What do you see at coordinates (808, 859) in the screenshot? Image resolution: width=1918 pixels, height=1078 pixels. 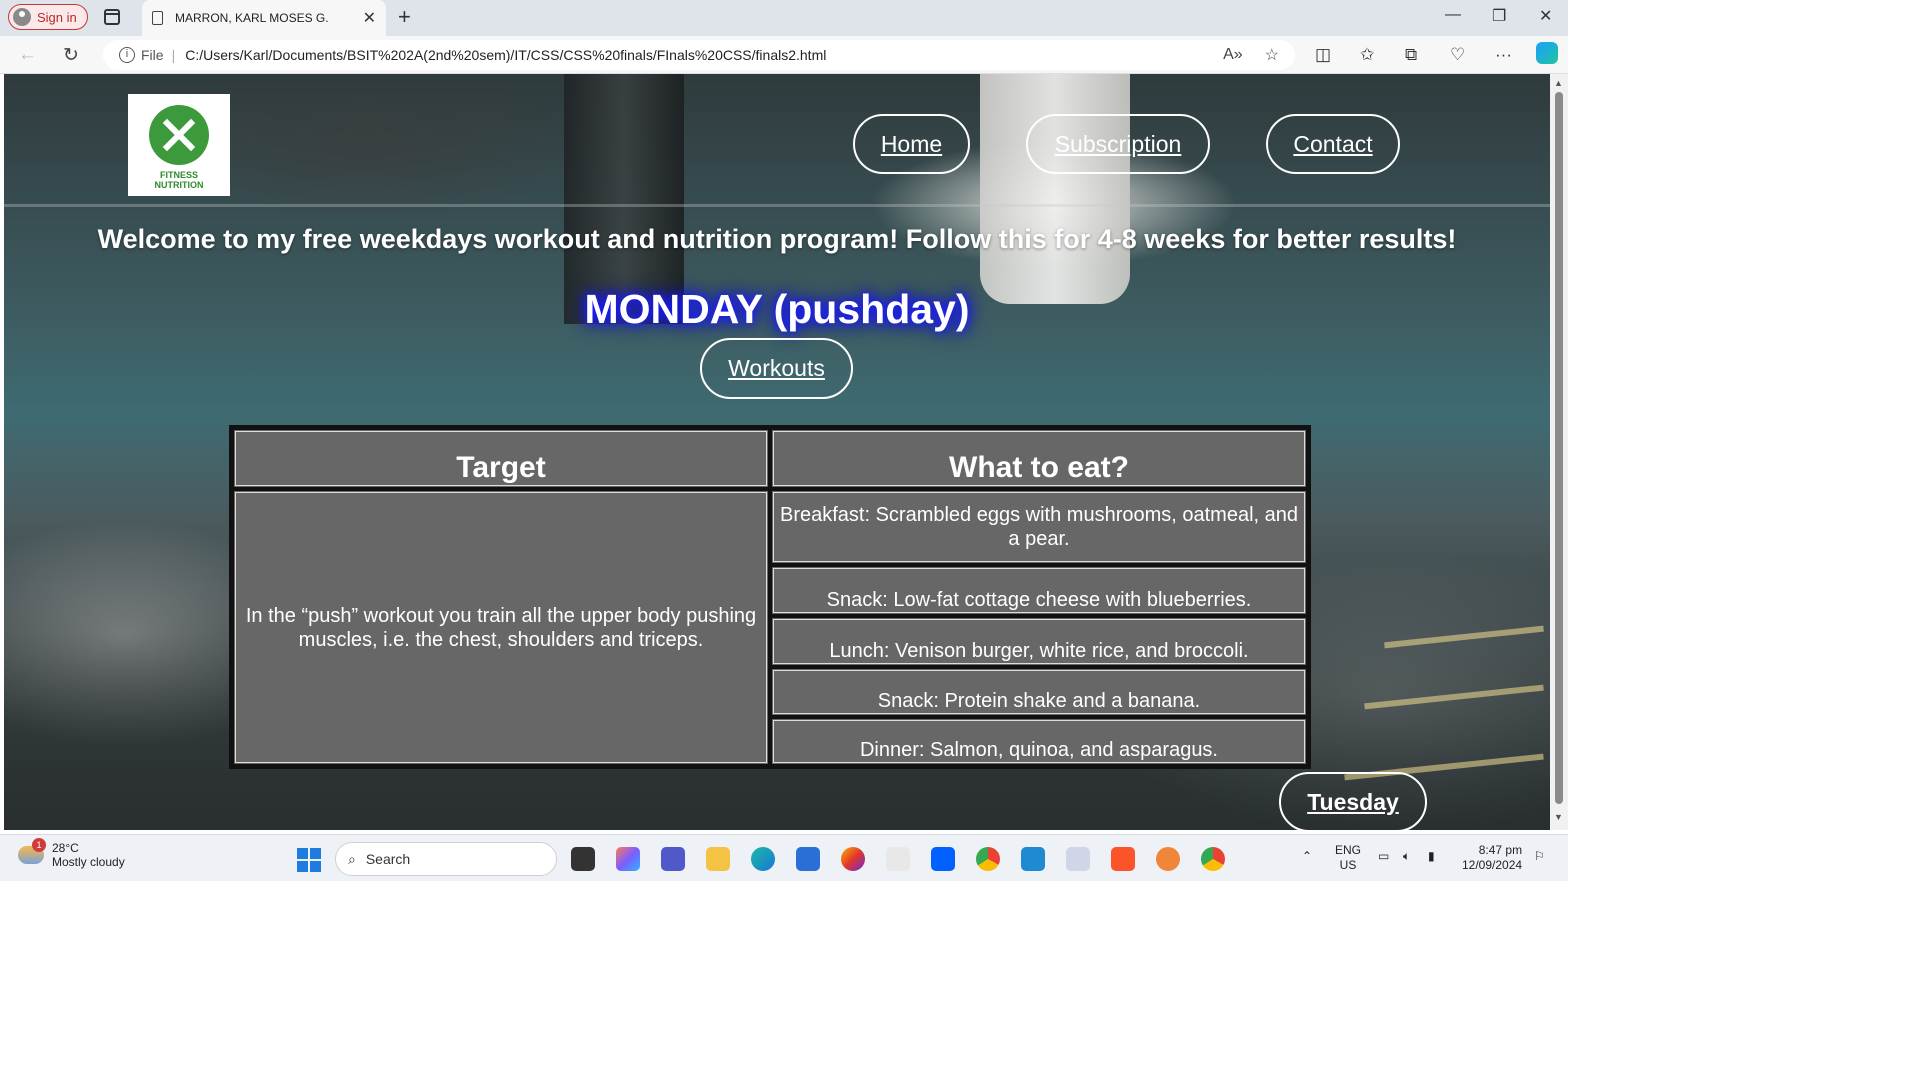 I see `store-icon` at bounding box center [808, 859].